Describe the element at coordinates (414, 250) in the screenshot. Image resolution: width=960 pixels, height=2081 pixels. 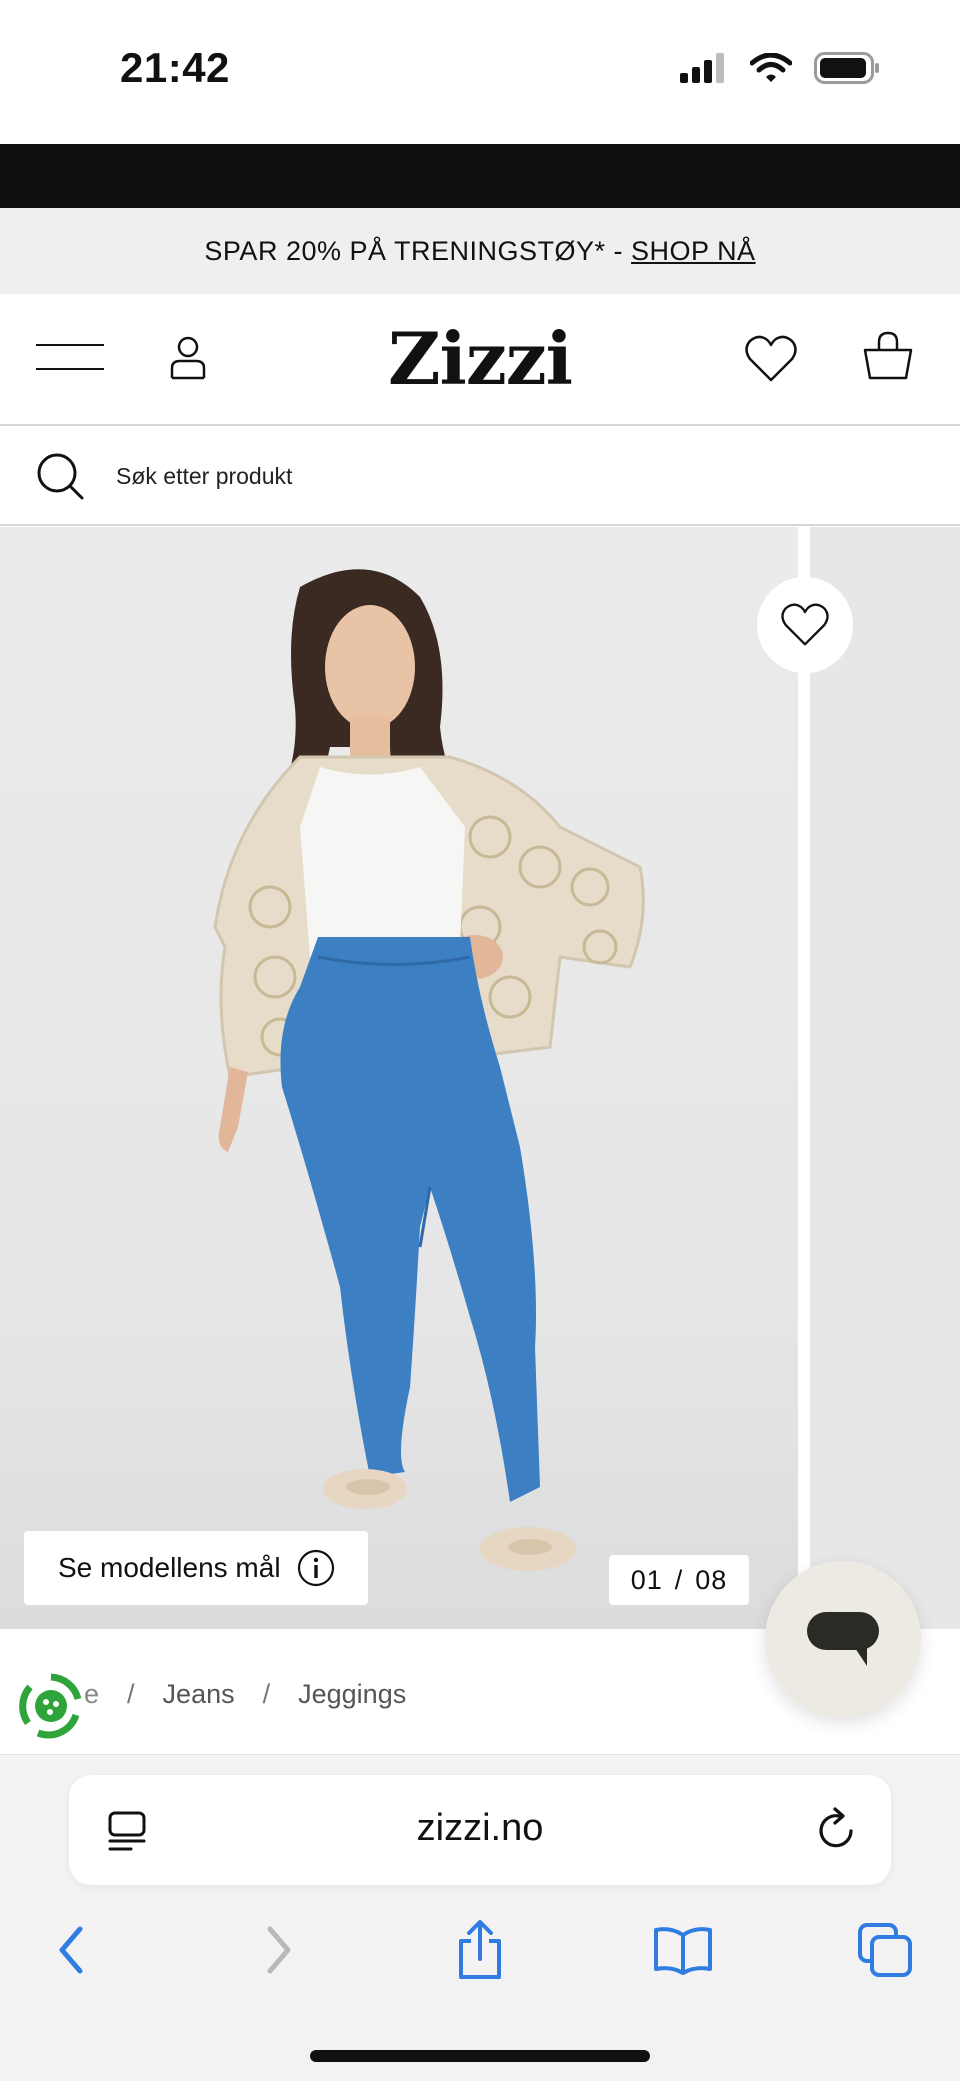
I see `promo-text: SPAR 20% PÅ TRENINGSTØY* -` at that location.